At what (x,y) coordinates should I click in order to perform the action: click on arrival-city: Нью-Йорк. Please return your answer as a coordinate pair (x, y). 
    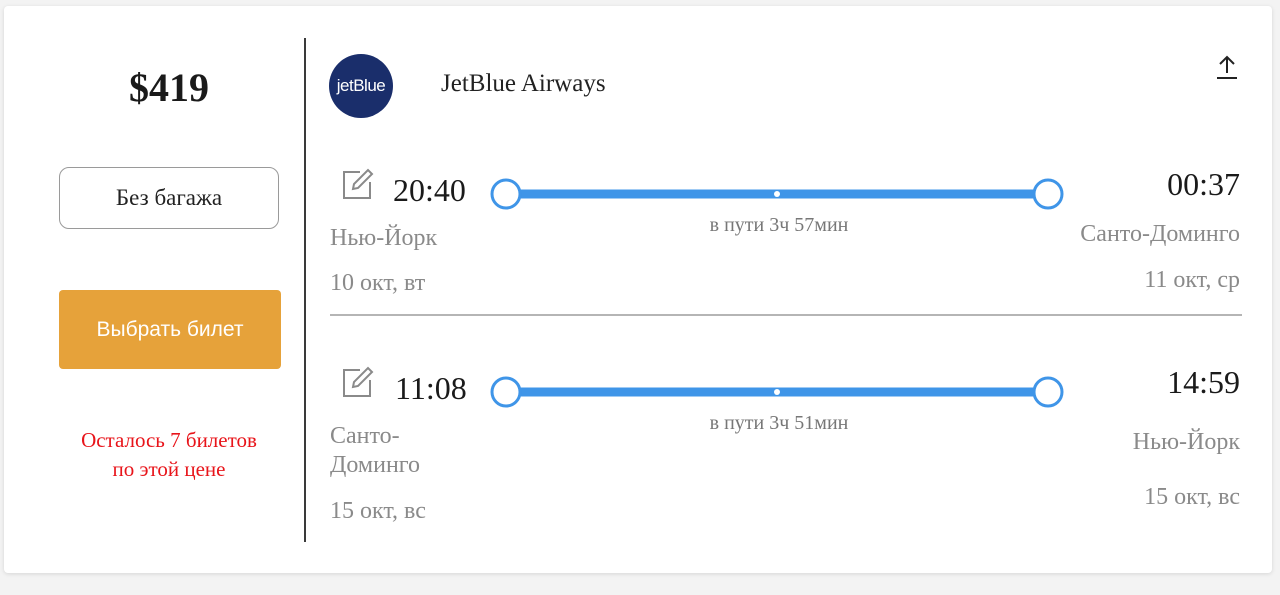
    Looking at the image, I should click on (1186, 442).